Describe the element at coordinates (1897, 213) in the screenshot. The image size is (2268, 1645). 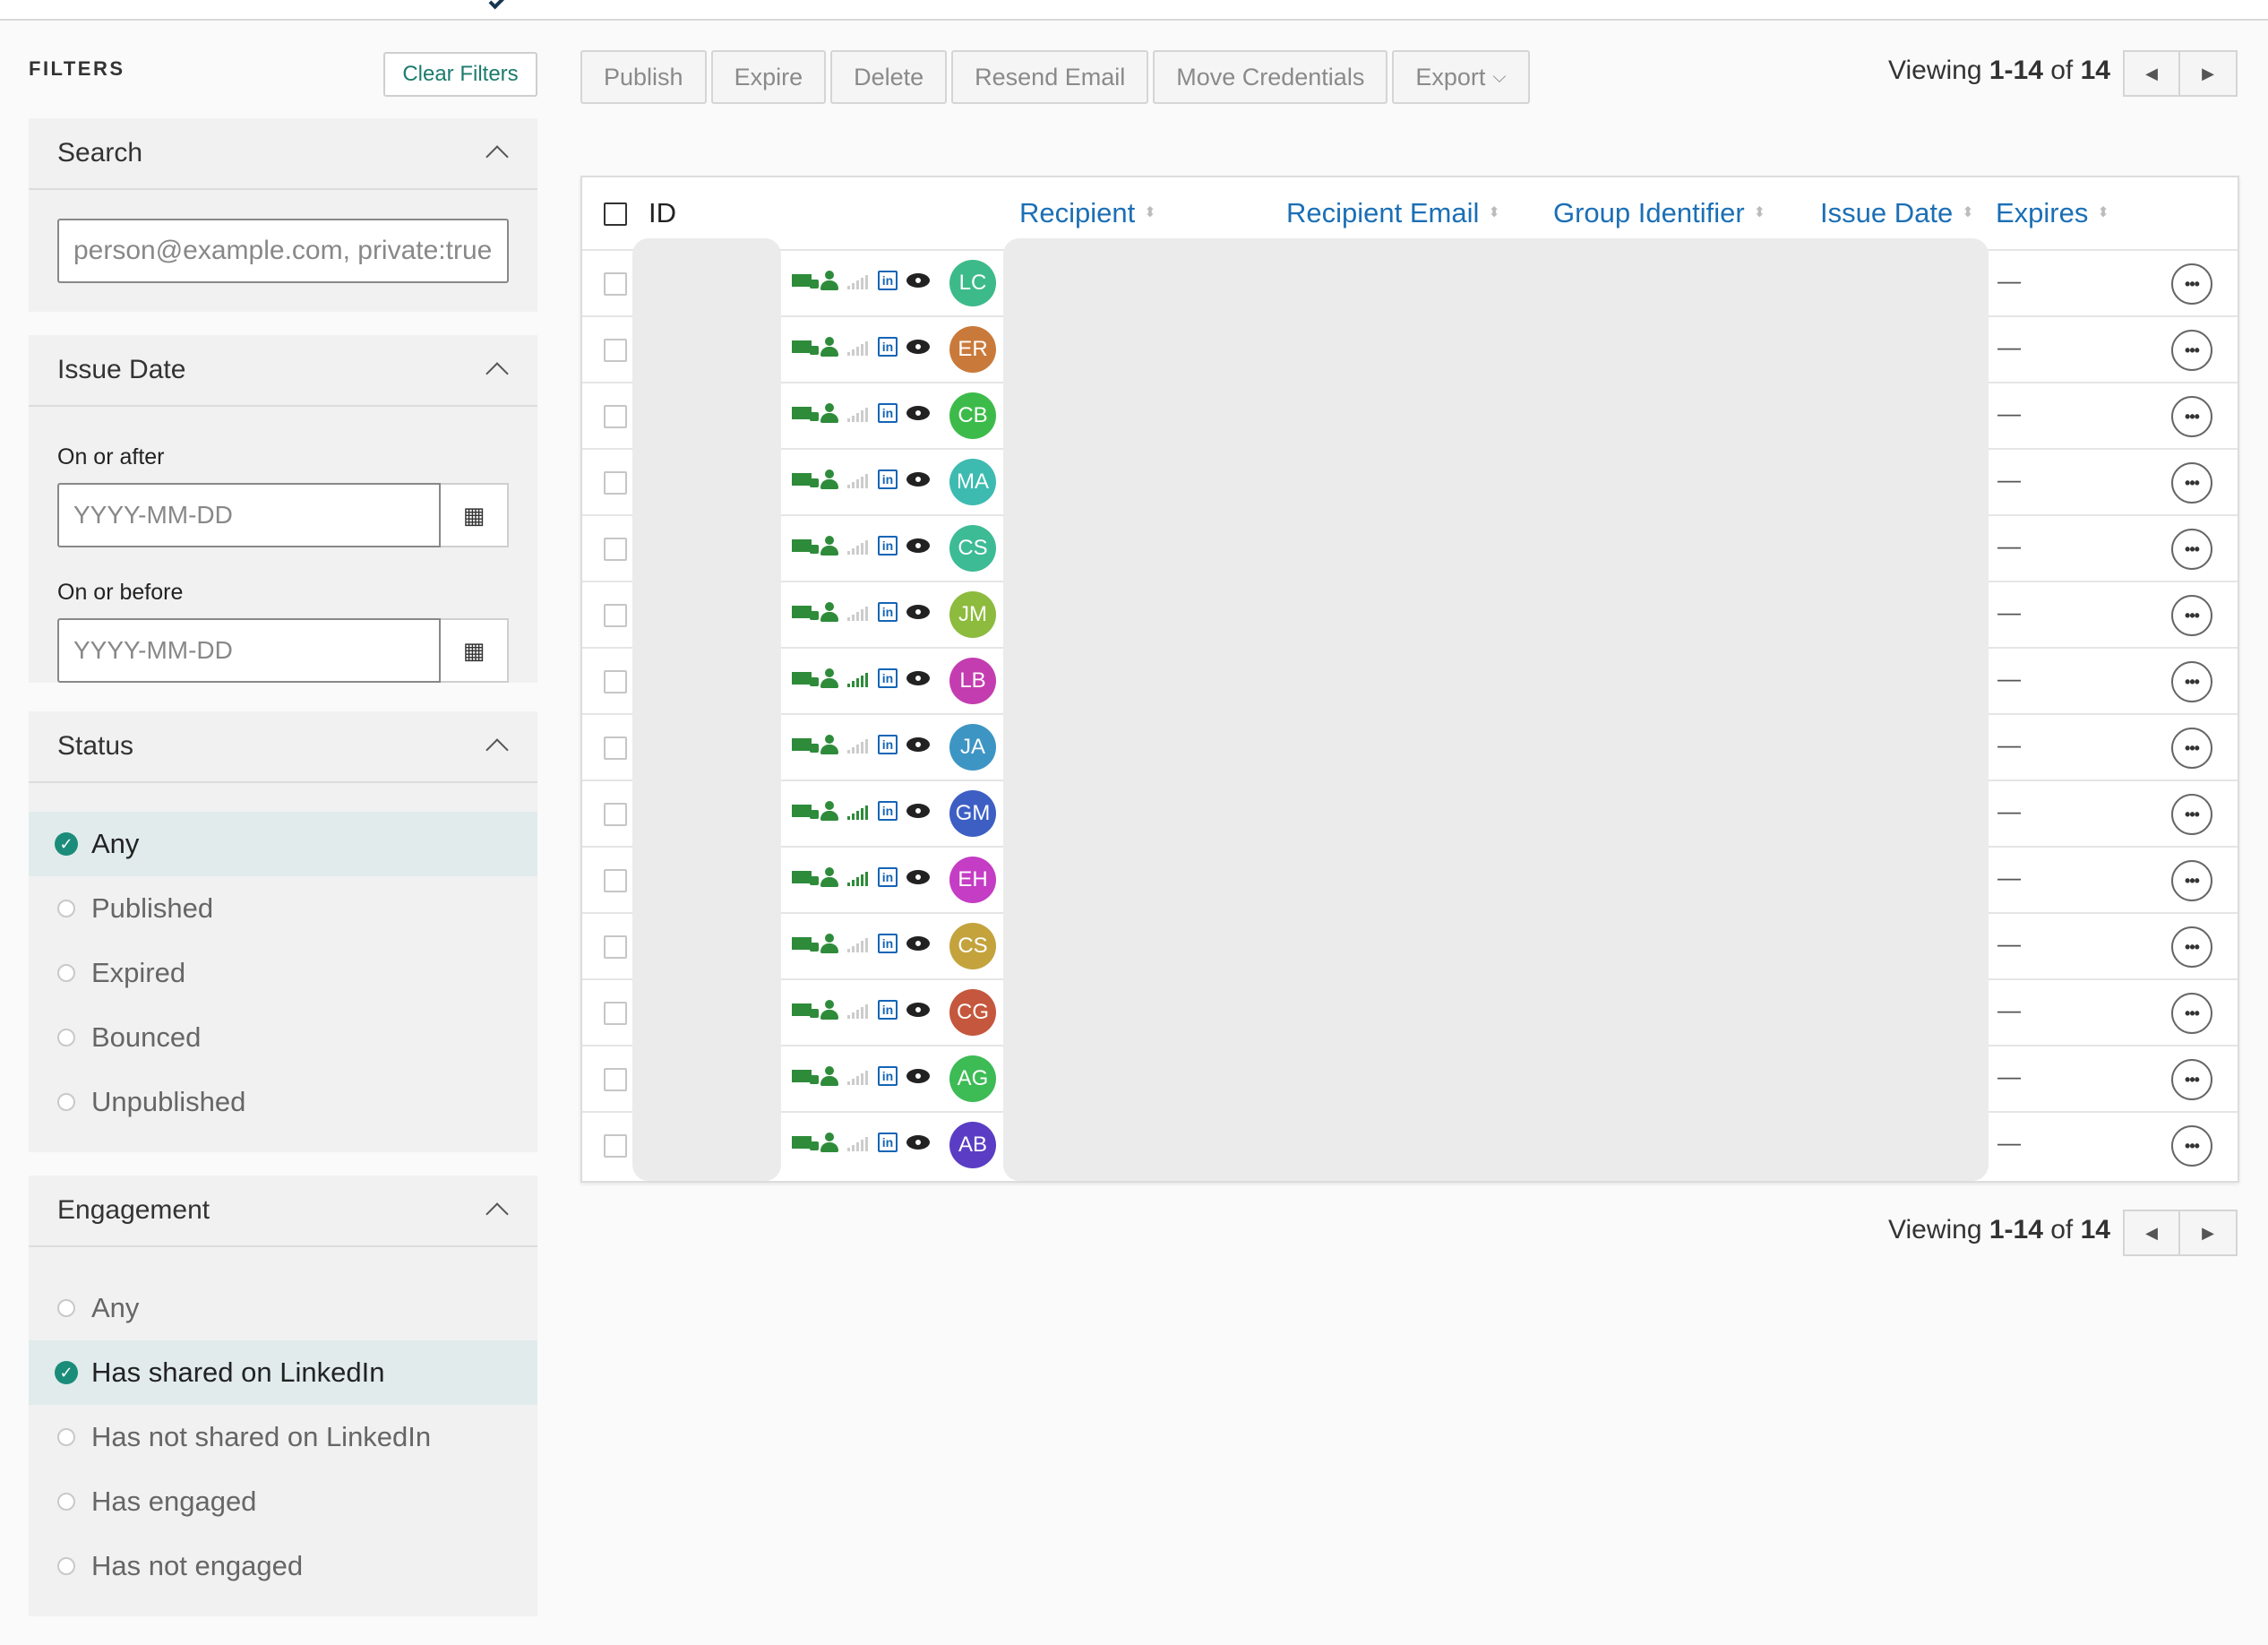
I see `column-issue-date: Issue Date ⬍` at that location.